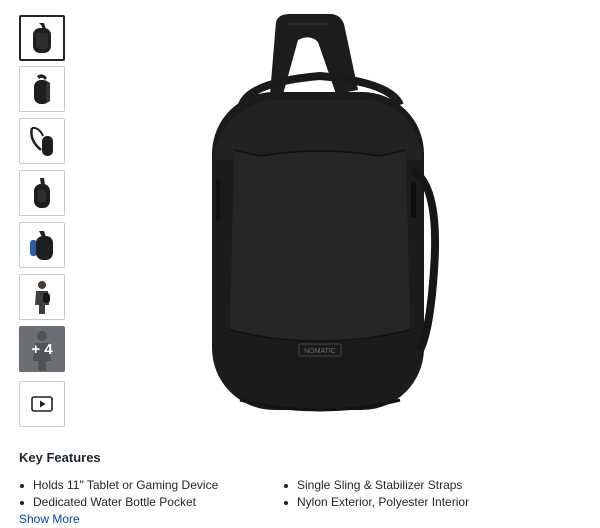  Describe the element at coordinates (107, 502) in the screenshot. I see `feature-item: Dedicated Water Bottle Pocket` at that location.